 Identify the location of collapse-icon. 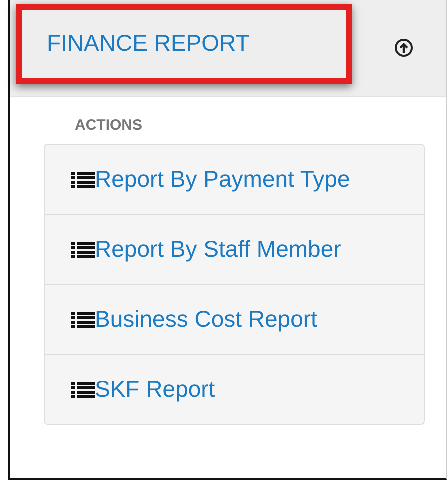
(404, 48).